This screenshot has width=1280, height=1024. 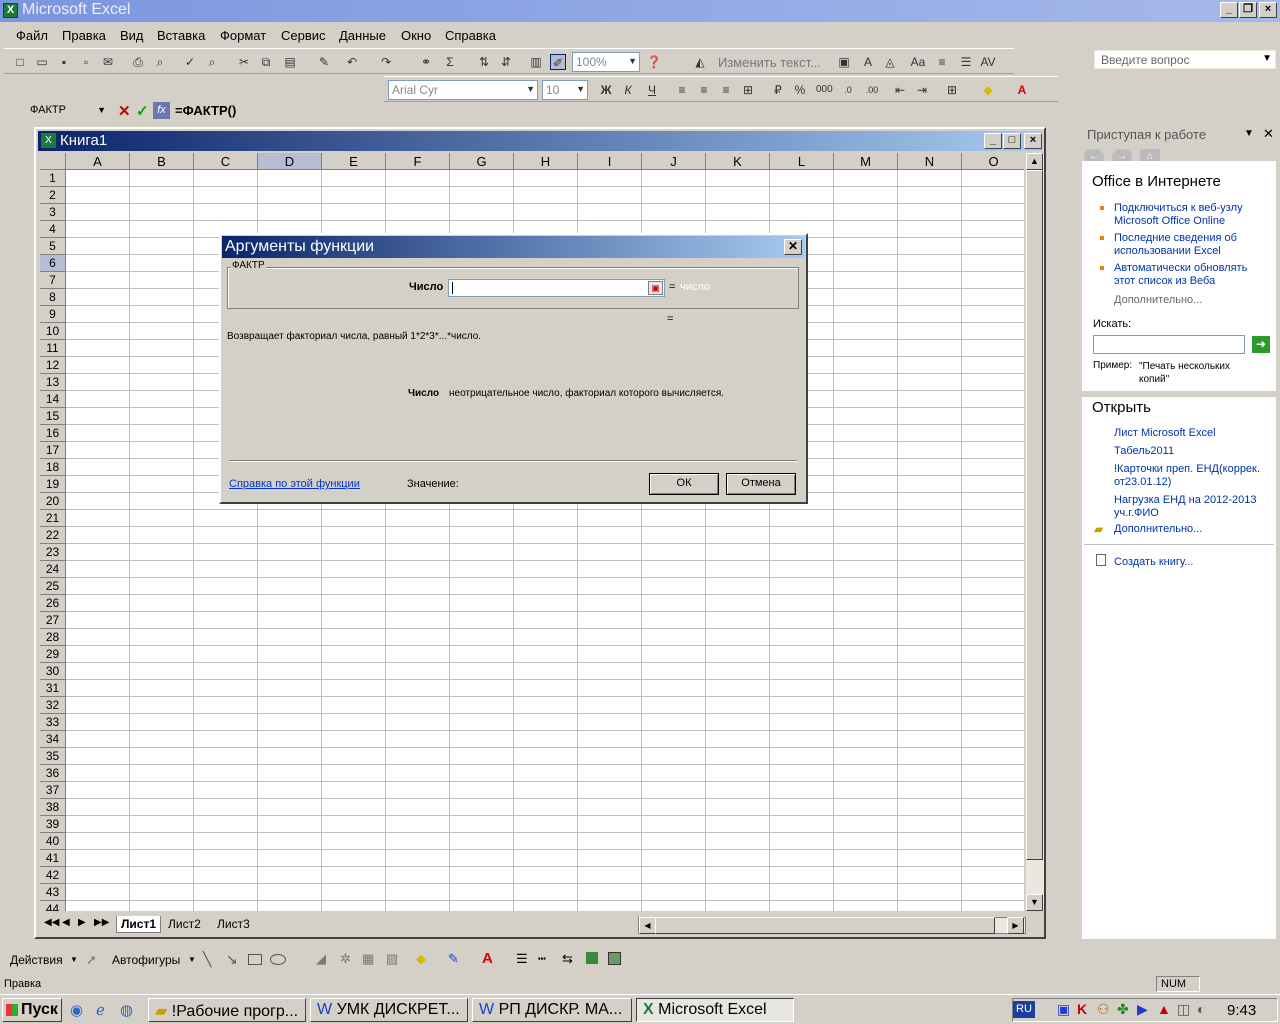 What do you see at coordinates (606, 90) in the screenshot?
I see `bold-icon: Ж` at bounding box center [606, 90].